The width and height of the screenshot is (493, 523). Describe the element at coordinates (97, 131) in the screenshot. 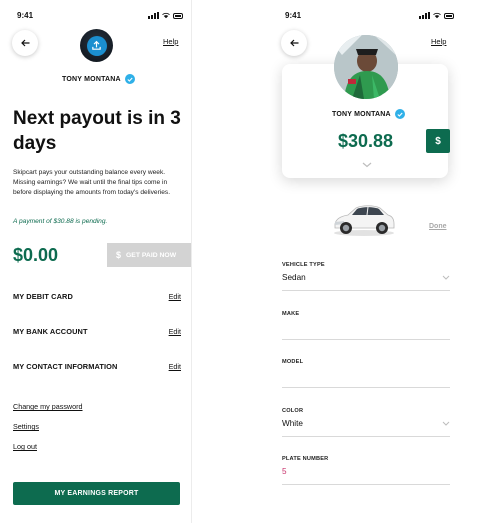

I see `payout-headline: Next payout is in 3 days` at that location.